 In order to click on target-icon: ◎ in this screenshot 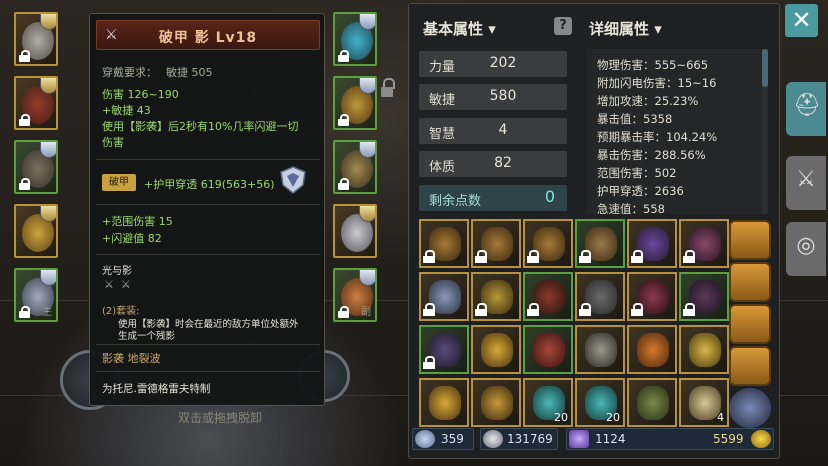, I will do `click(806, 245)`.